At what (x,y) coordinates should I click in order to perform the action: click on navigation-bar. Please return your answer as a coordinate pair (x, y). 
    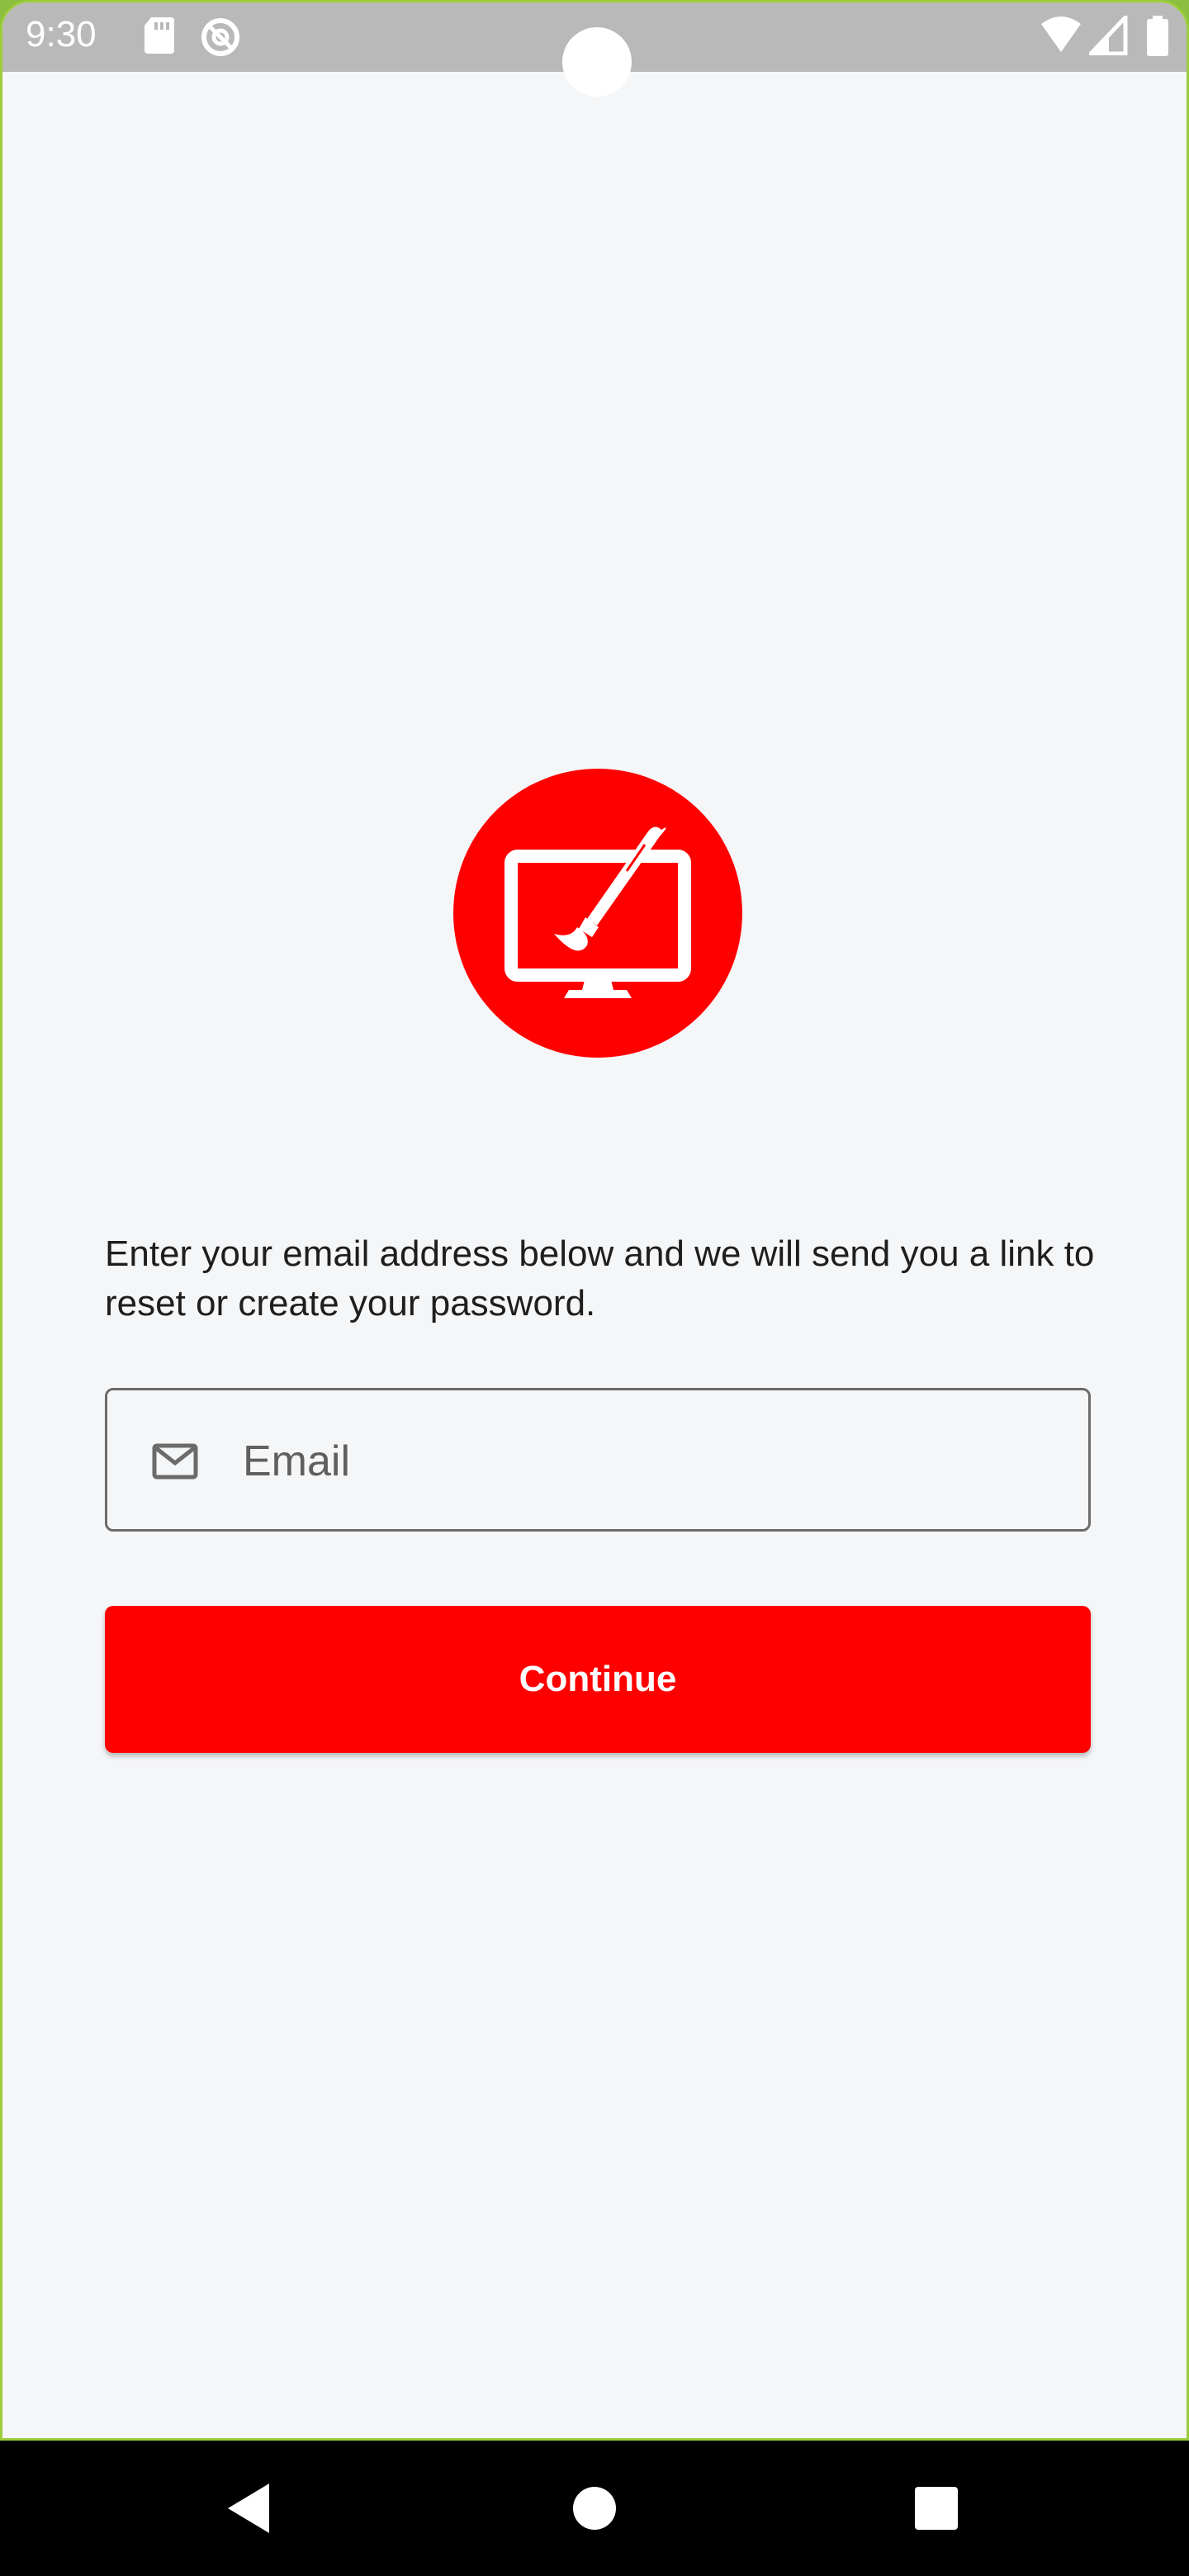
    Looking at the image, I should click on (594, 2508).